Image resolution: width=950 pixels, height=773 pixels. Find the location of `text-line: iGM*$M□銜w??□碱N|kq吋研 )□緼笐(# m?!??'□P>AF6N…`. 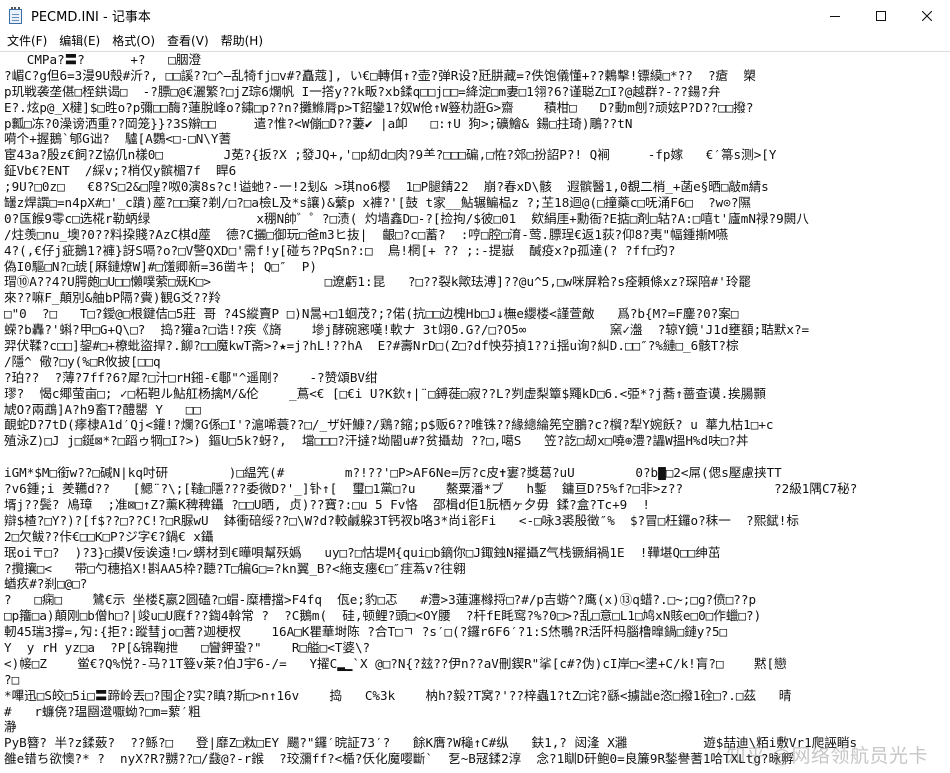

text-line: iGM*$M□銜w??□碱N|kq吋研 )□緼笐(# m?!??'□P>AF6N… is located at coordinates (393, 473).